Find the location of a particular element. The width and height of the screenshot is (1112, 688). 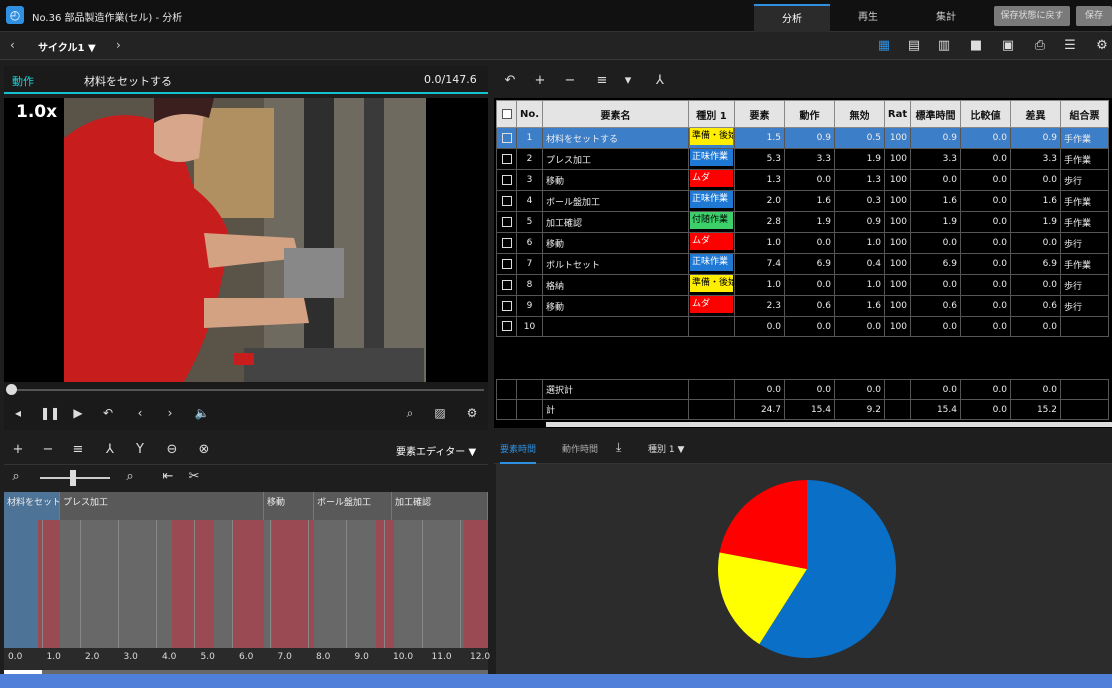

table-row: 3 移動 ムダ 1.3 0.0 1.3 100 0.0 0.0 0.0 歩行 is located at coordinates (802, 180).